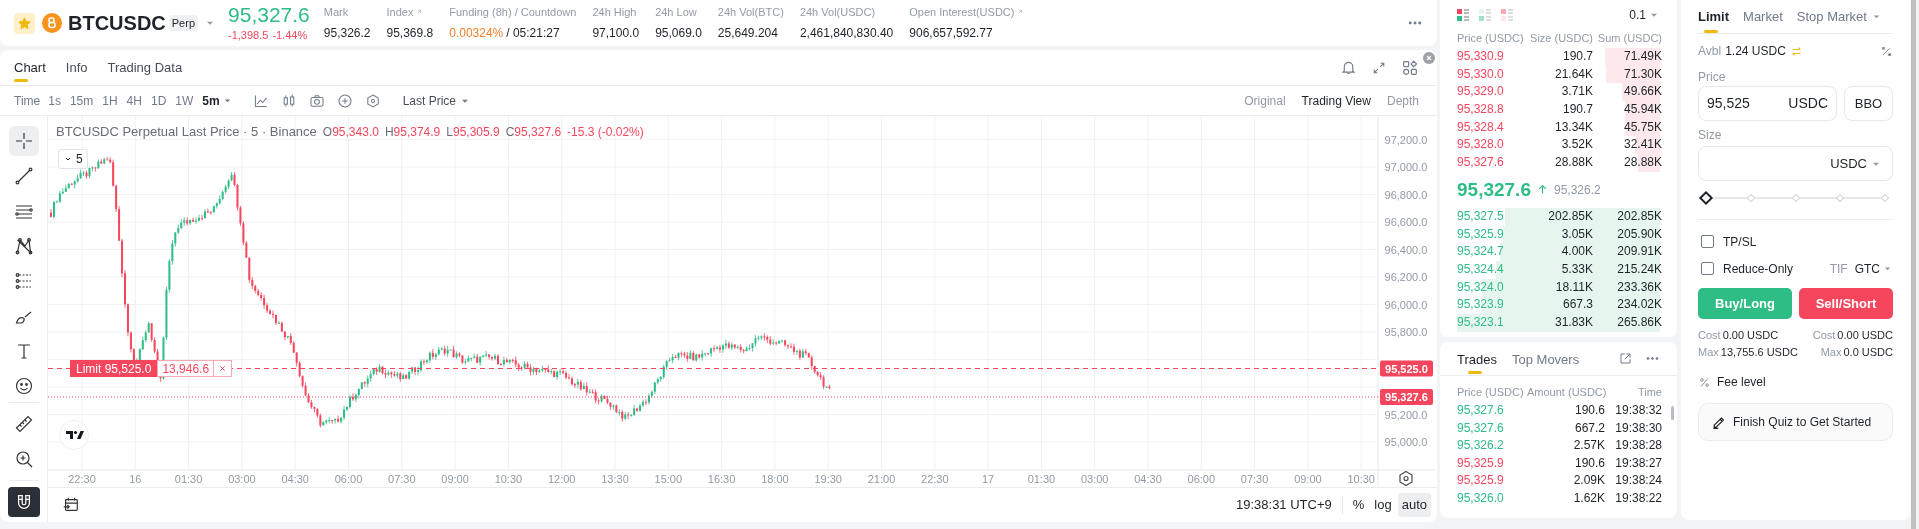 This screenshot has width=1919, height=529. Describe the element at coordinates (76, 67) in the screenshot. I see `chart-tab: Info` at that location.